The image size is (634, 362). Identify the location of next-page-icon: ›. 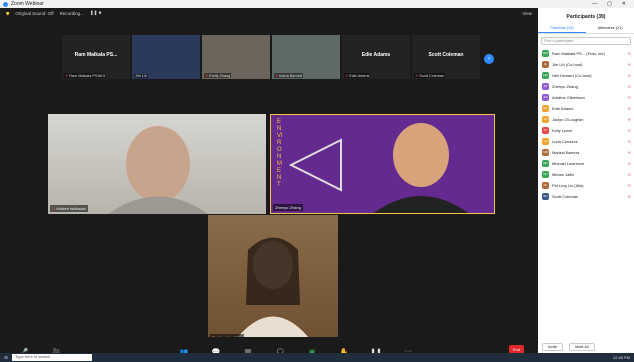
(489, 59).